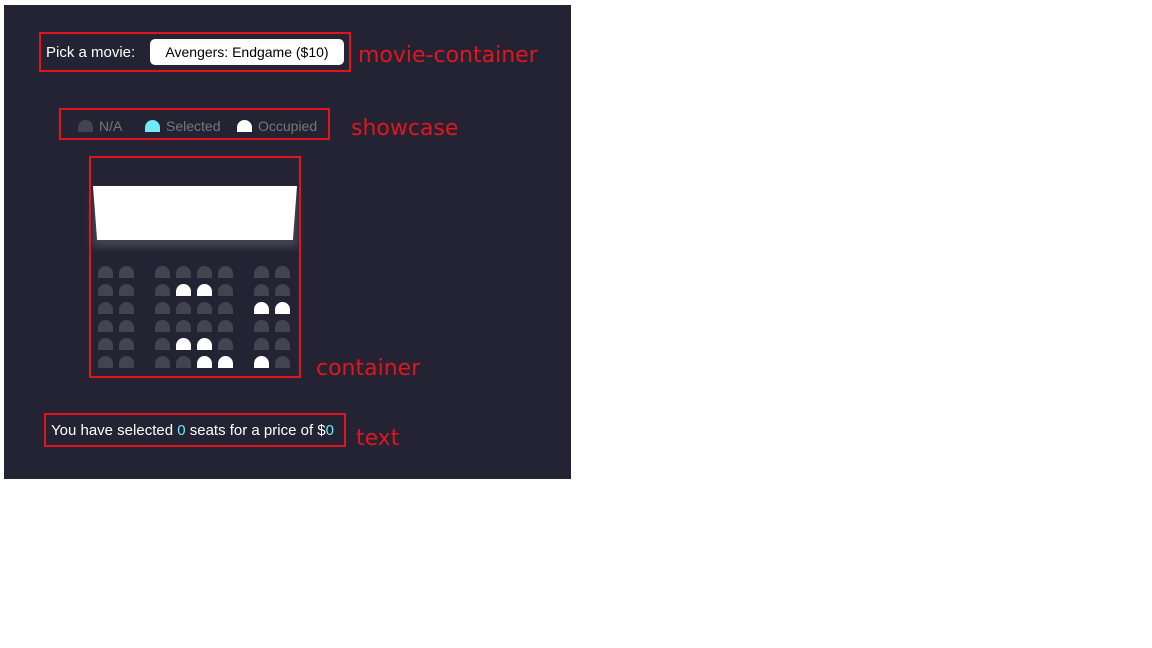  Describe the element at coordinates (405, 128) in the screenshot. I see `annotation-label-showcase: showcase` at that location.